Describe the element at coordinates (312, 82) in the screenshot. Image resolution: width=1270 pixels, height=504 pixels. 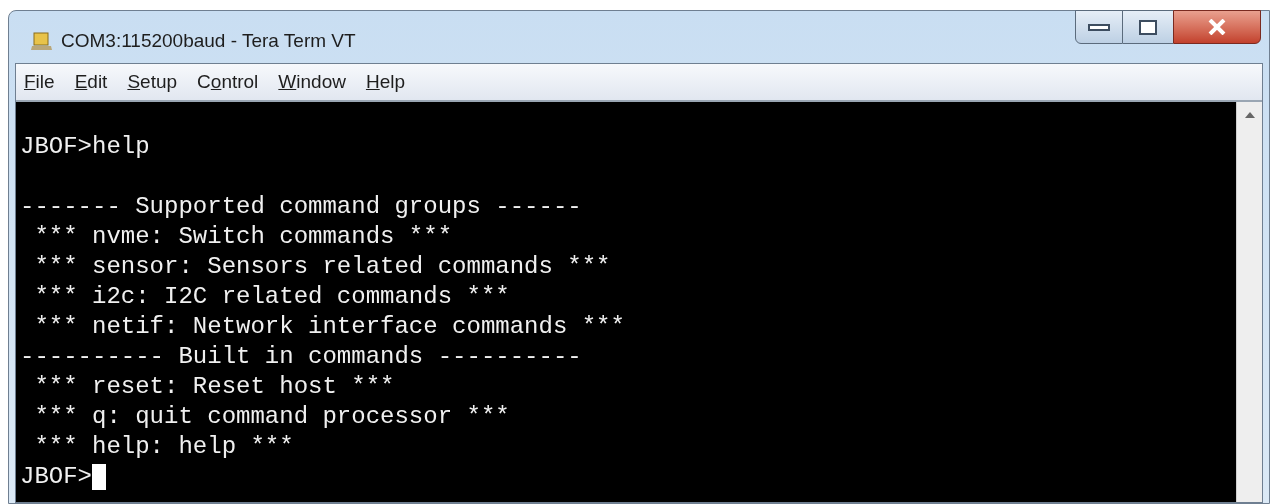
I see `menu-item: Window` at that location.